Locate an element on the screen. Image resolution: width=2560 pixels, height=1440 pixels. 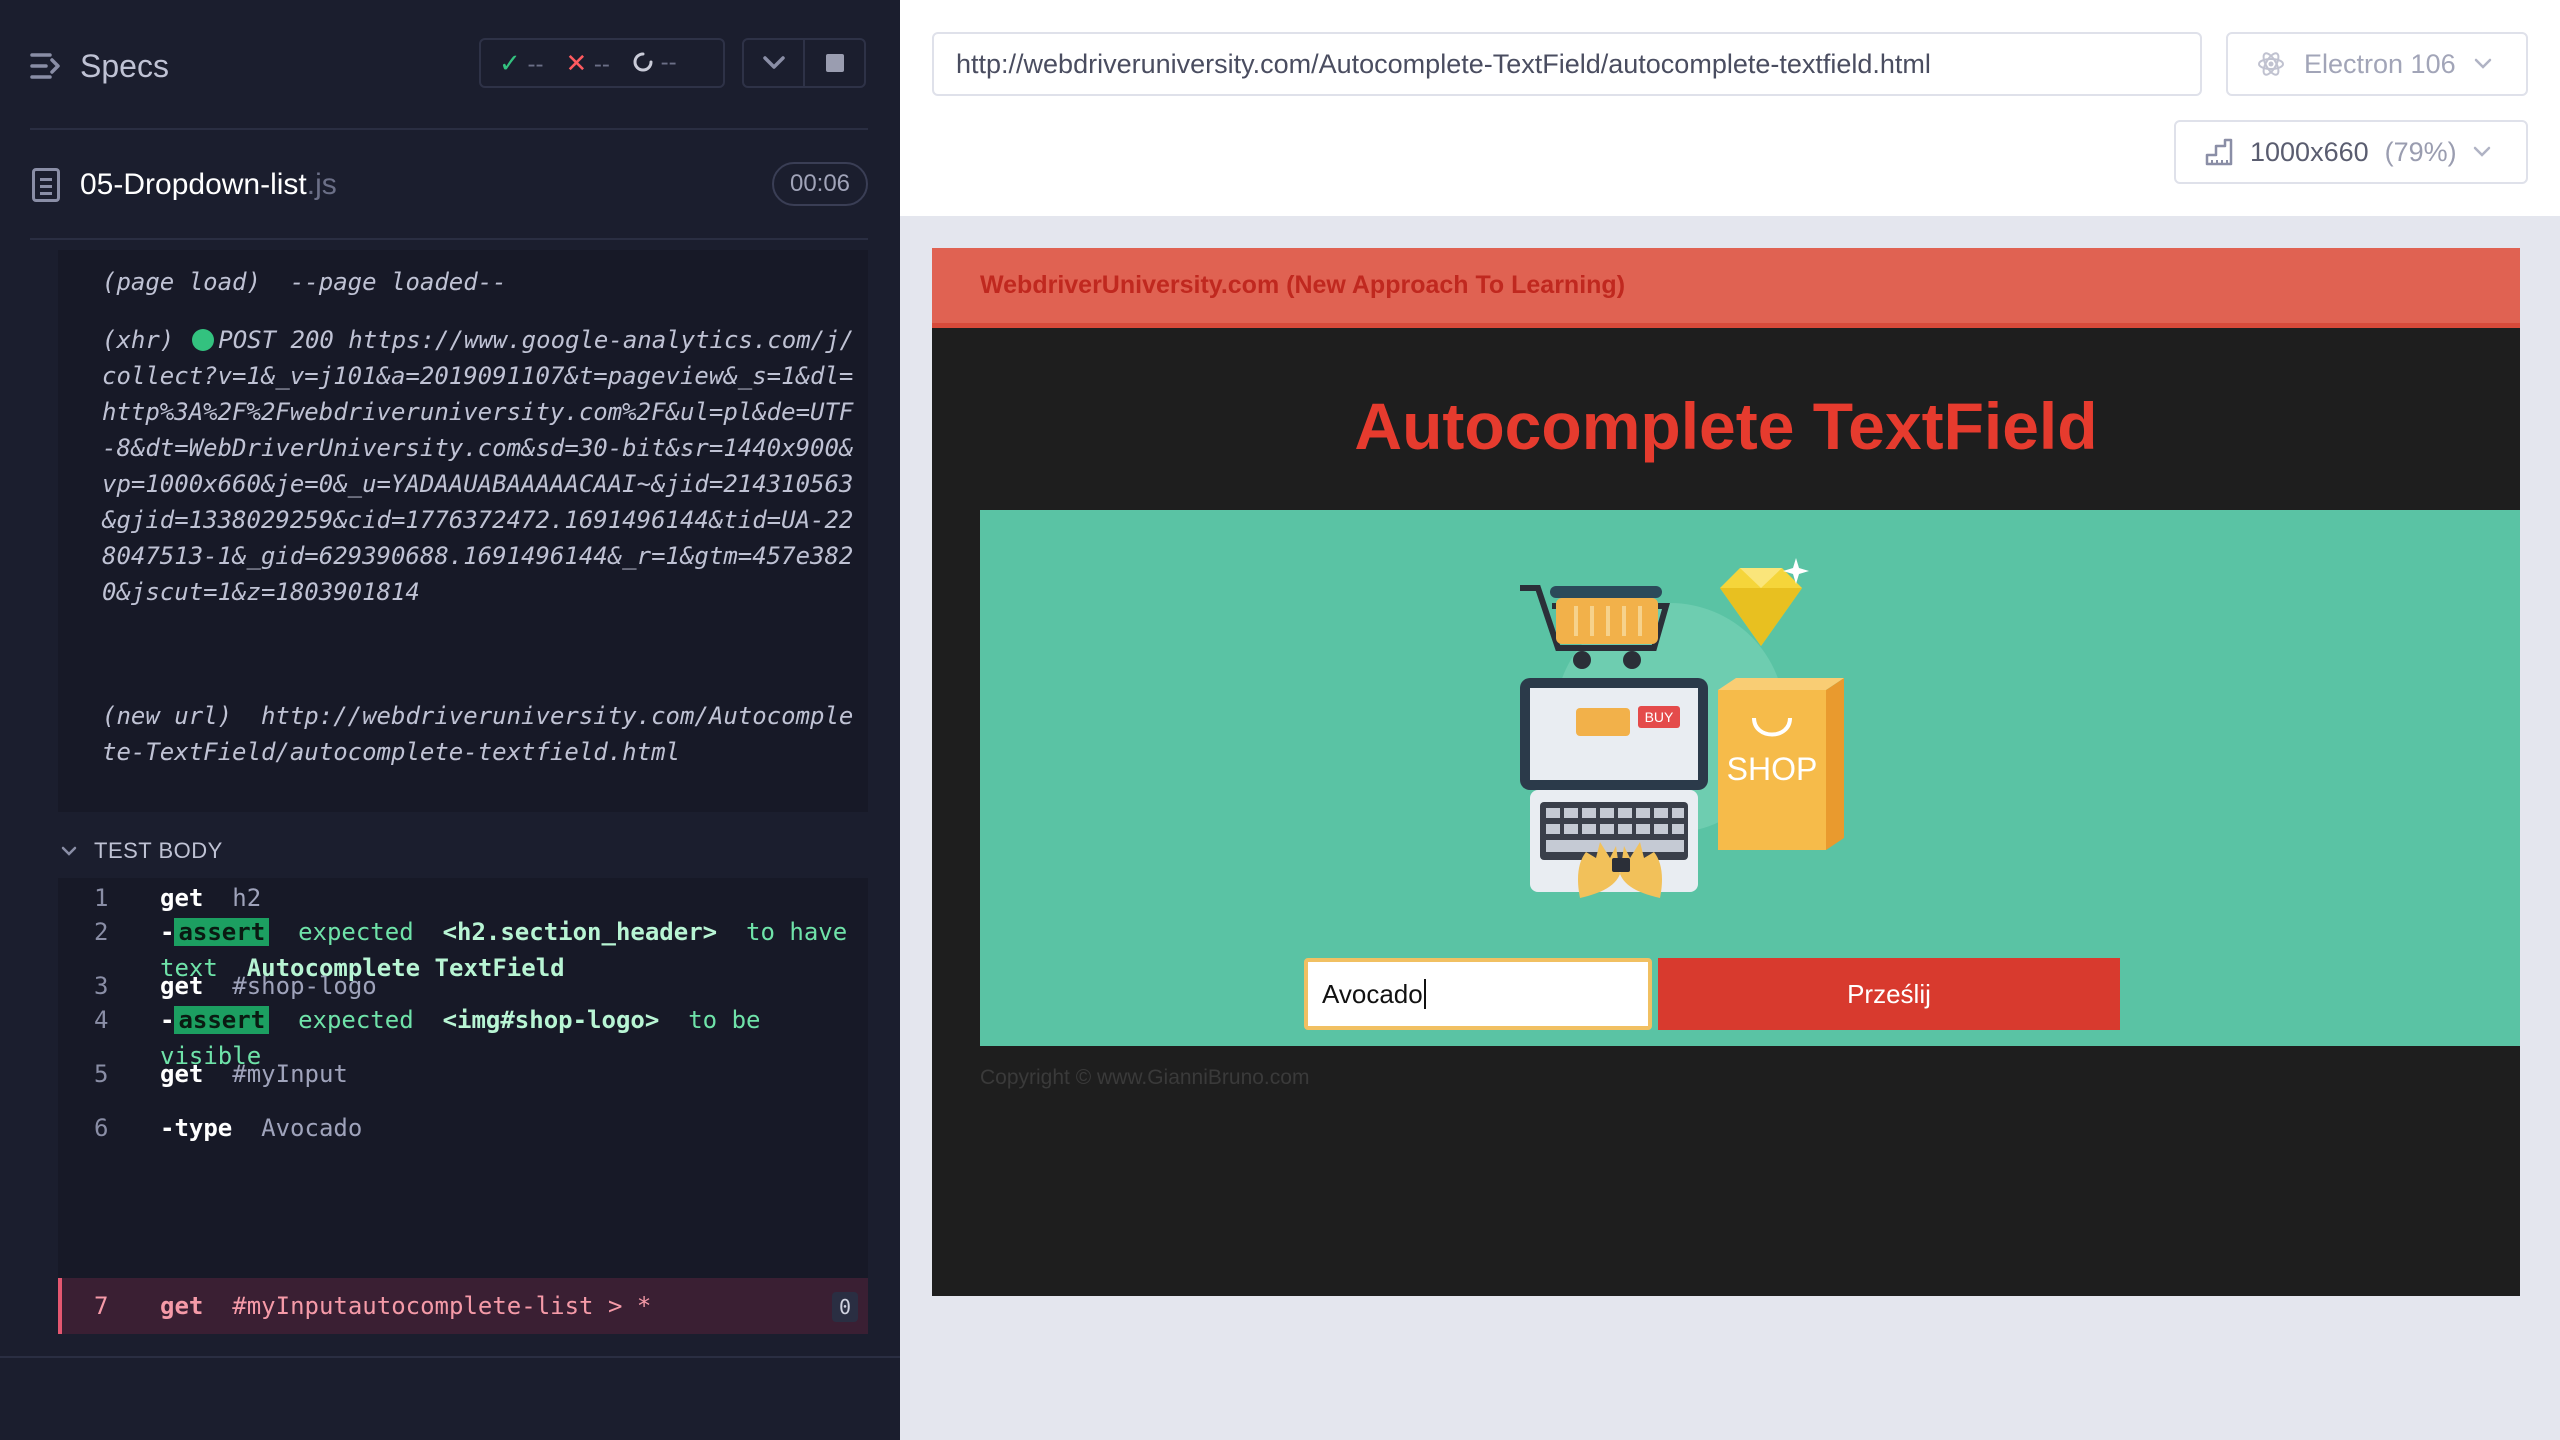
submit-button: Prześlij is located at coordinates (1889, 994).